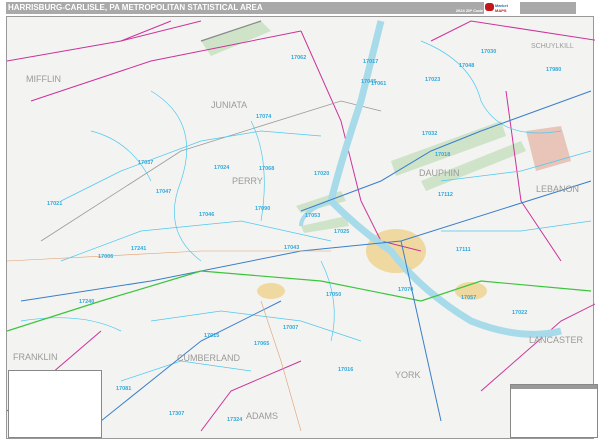 The image size is (600, 439). What do you see at coordinates (312, 216) in the screenshot?
I see `zip-label: 17053` at bounding box center [312, 216].